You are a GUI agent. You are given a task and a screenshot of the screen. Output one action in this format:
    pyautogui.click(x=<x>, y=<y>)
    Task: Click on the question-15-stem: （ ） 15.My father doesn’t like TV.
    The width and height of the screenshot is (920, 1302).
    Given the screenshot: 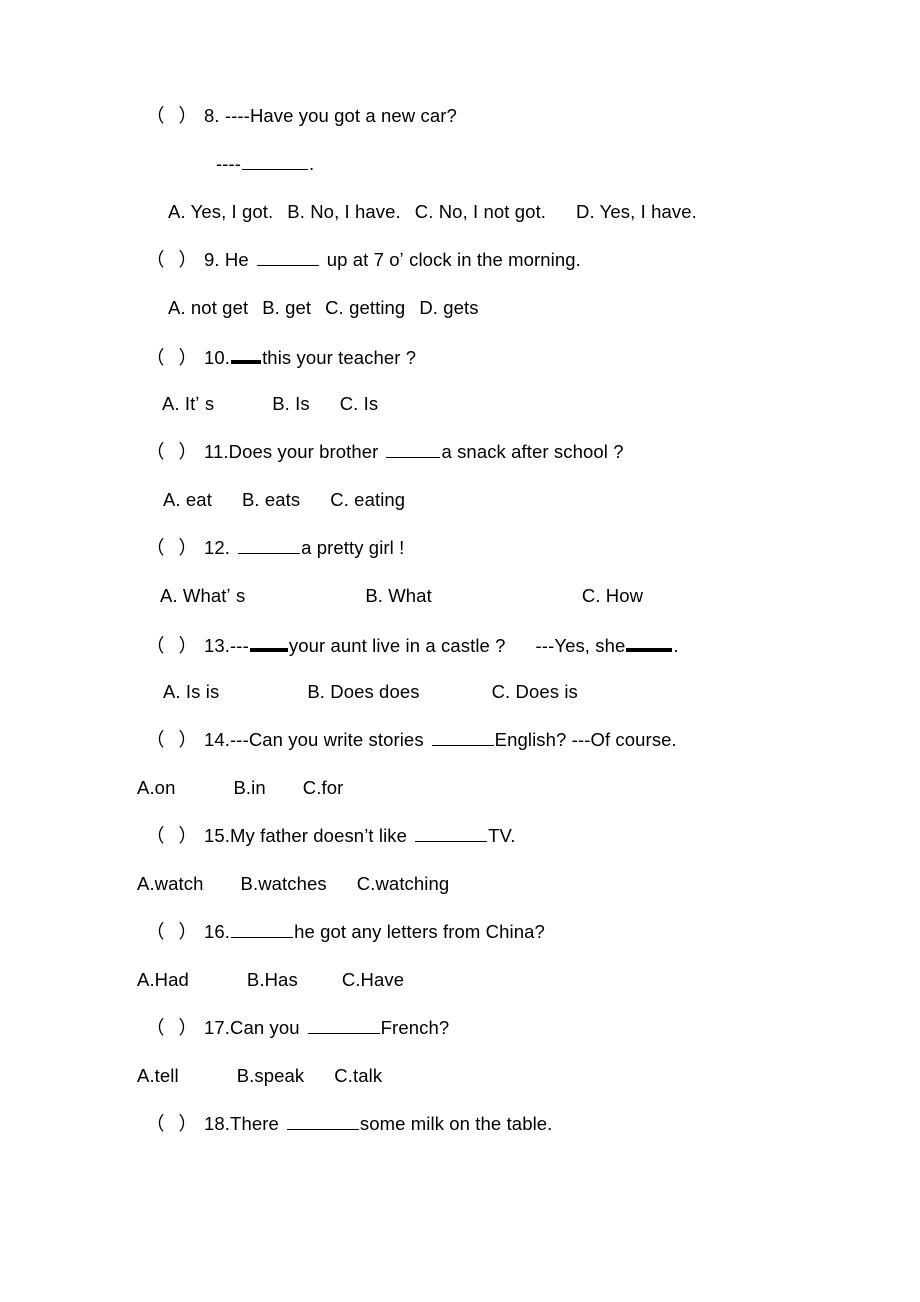 What is the action you would take?
    pyautogui.click(x=330, y=836)
    